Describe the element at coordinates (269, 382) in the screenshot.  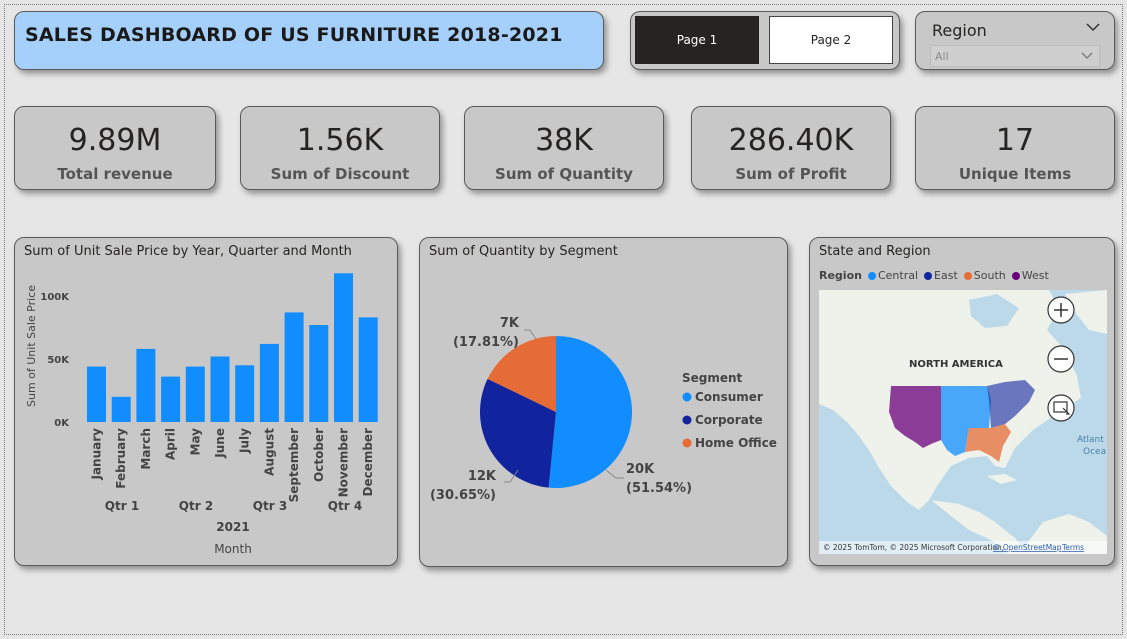
I see `bar-august` at that location.